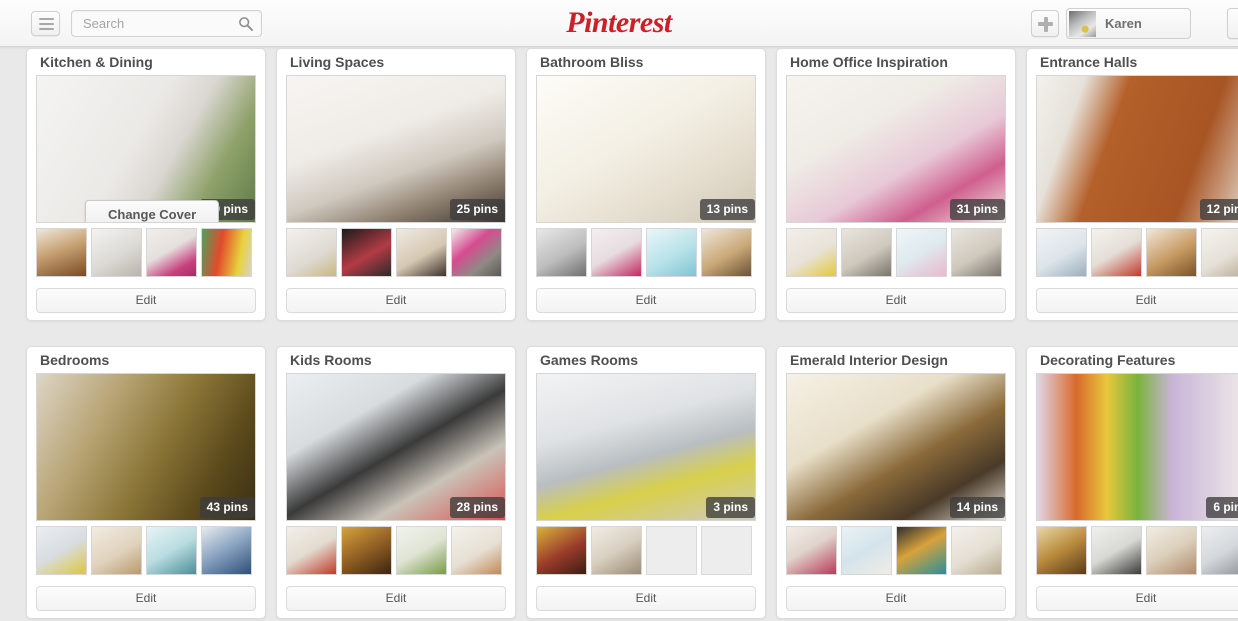  I want to click on board-card: Kids Rooms 28 pins Edit, so click(396, 482).